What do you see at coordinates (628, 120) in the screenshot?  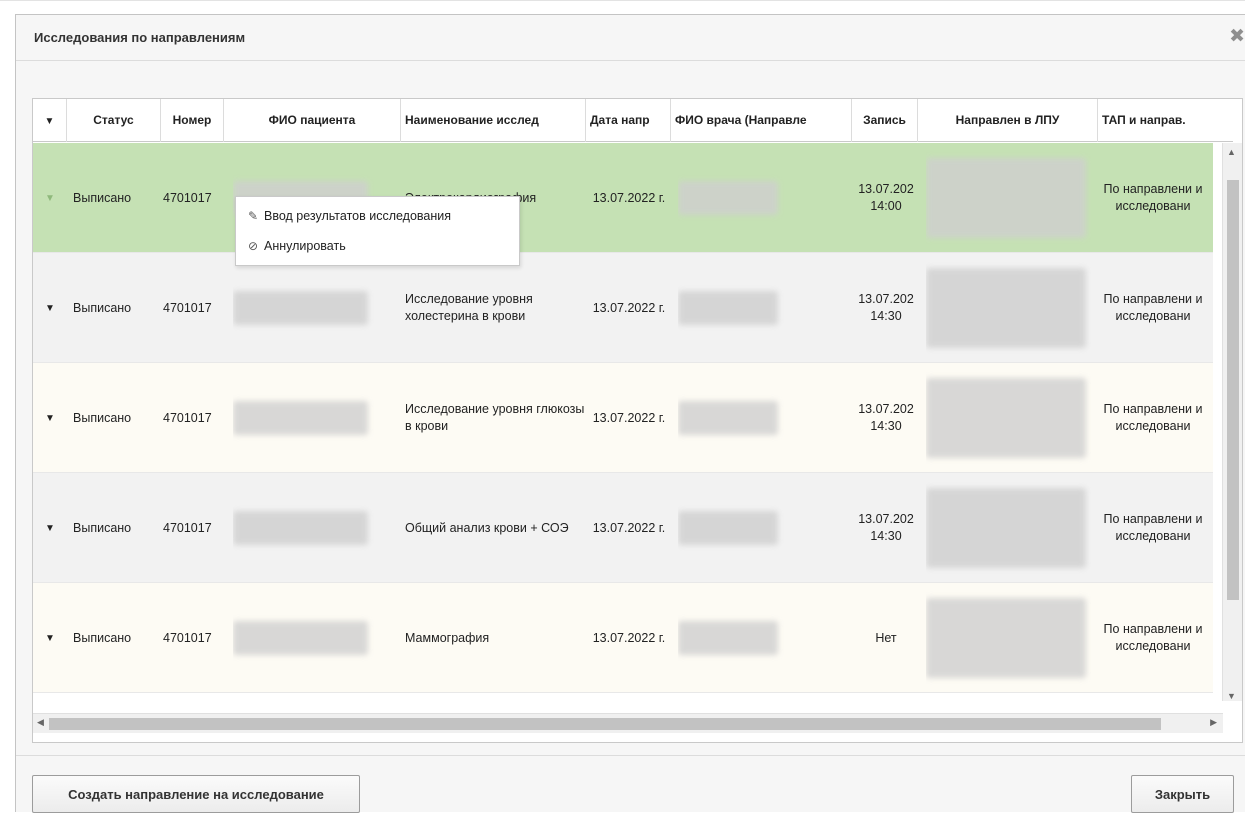 I see `column-date: Дата напр` at bounding box center [628, 120].